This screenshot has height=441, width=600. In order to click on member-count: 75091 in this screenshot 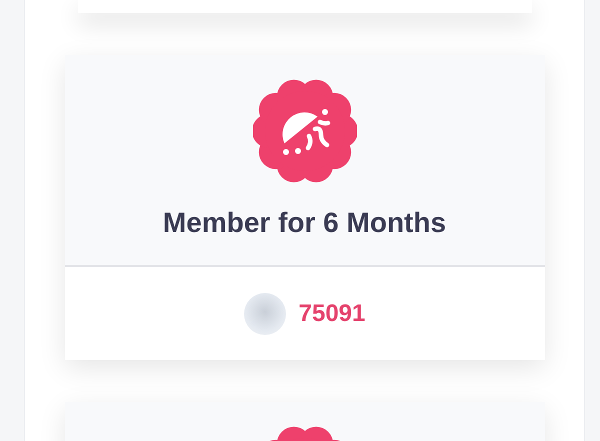, I will do `click(332, 314)`.